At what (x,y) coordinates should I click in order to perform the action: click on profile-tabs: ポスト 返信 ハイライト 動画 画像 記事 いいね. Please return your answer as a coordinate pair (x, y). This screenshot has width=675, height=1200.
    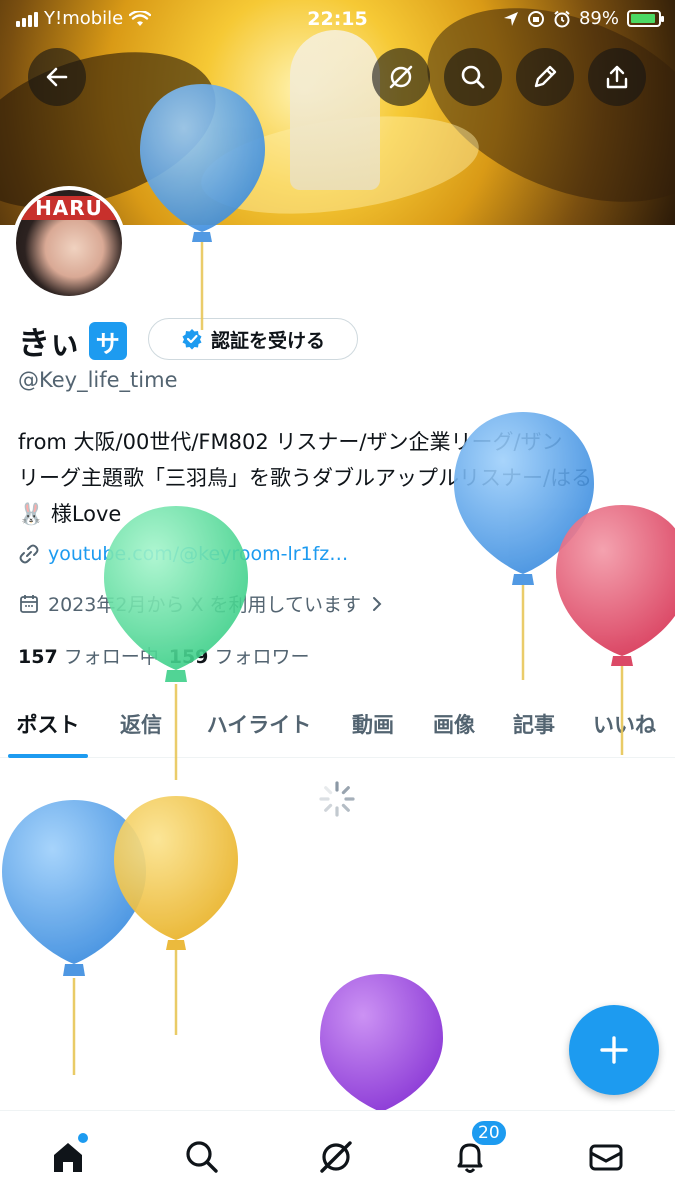
    Looking at the image, I should click on (337, 724).